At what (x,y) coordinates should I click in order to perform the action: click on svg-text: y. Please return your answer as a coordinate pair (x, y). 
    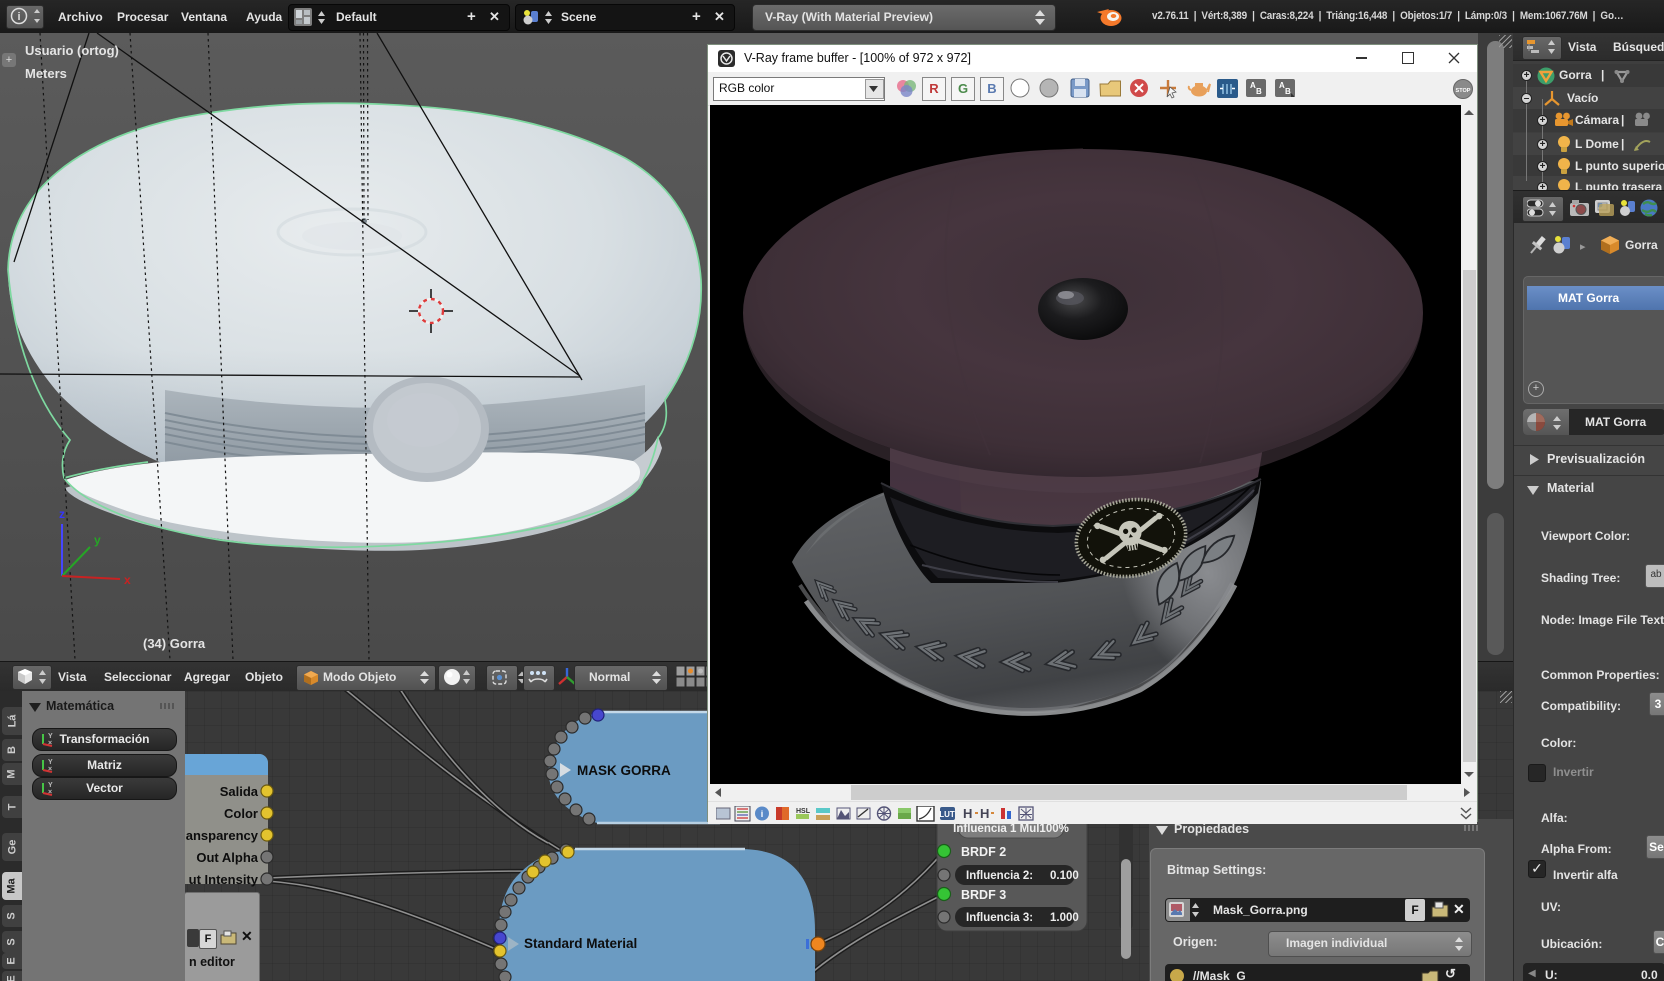
    Looking at the image, I should click on (97, 540).